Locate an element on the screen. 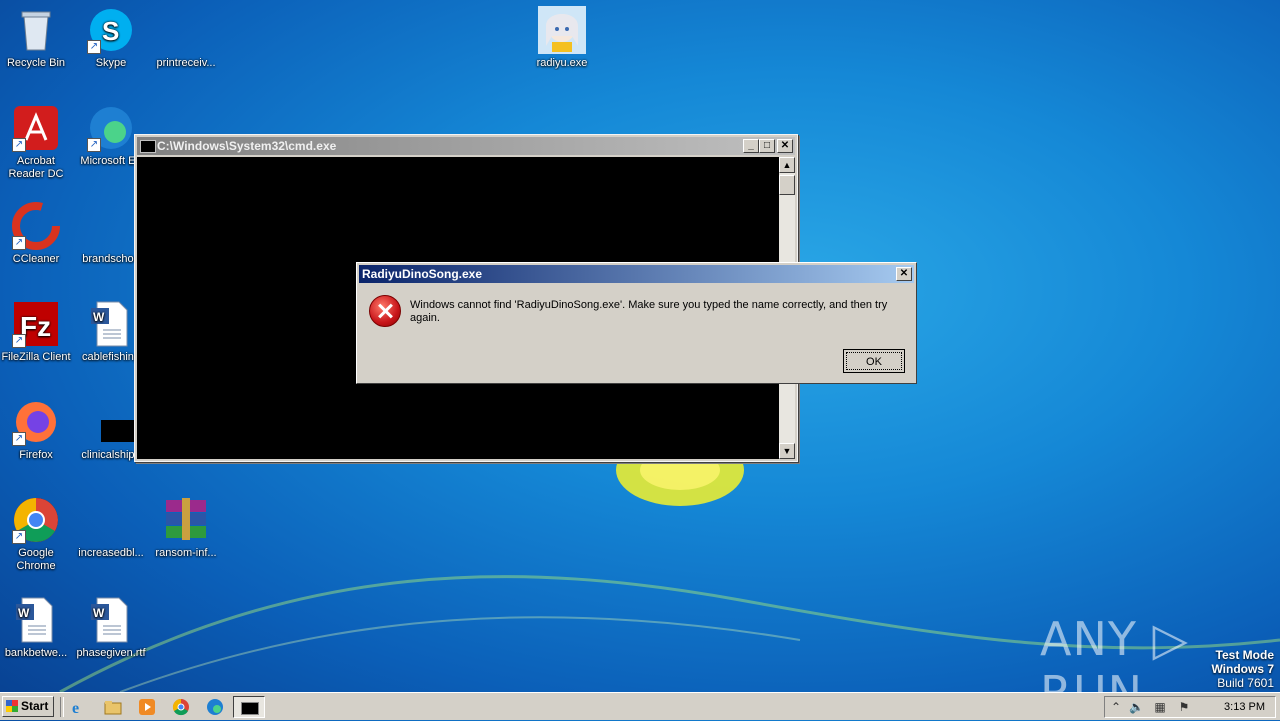 The image size is (1280, 721). ok-button: OK is located at coordinates (874, 361).